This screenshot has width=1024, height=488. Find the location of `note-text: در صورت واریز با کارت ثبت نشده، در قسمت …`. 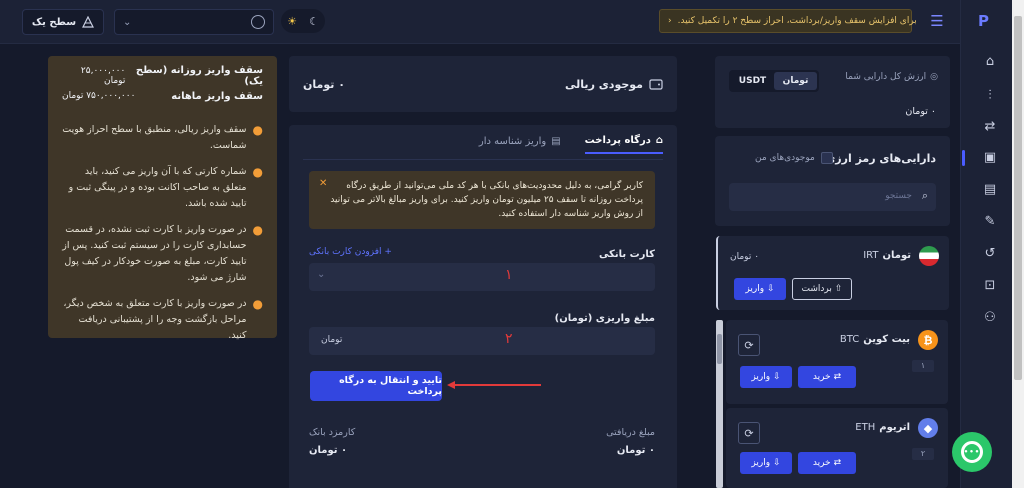

note-text: در صورت واریز با کارت ثبت نشده، در قسمت … is located at coordinates (154, 253).